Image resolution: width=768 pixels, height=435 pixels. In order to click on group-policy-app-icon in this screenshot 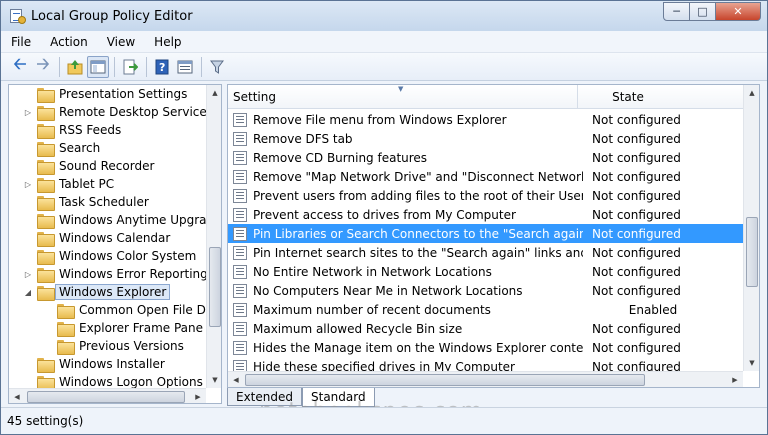, I will do `click(17, 16)`.